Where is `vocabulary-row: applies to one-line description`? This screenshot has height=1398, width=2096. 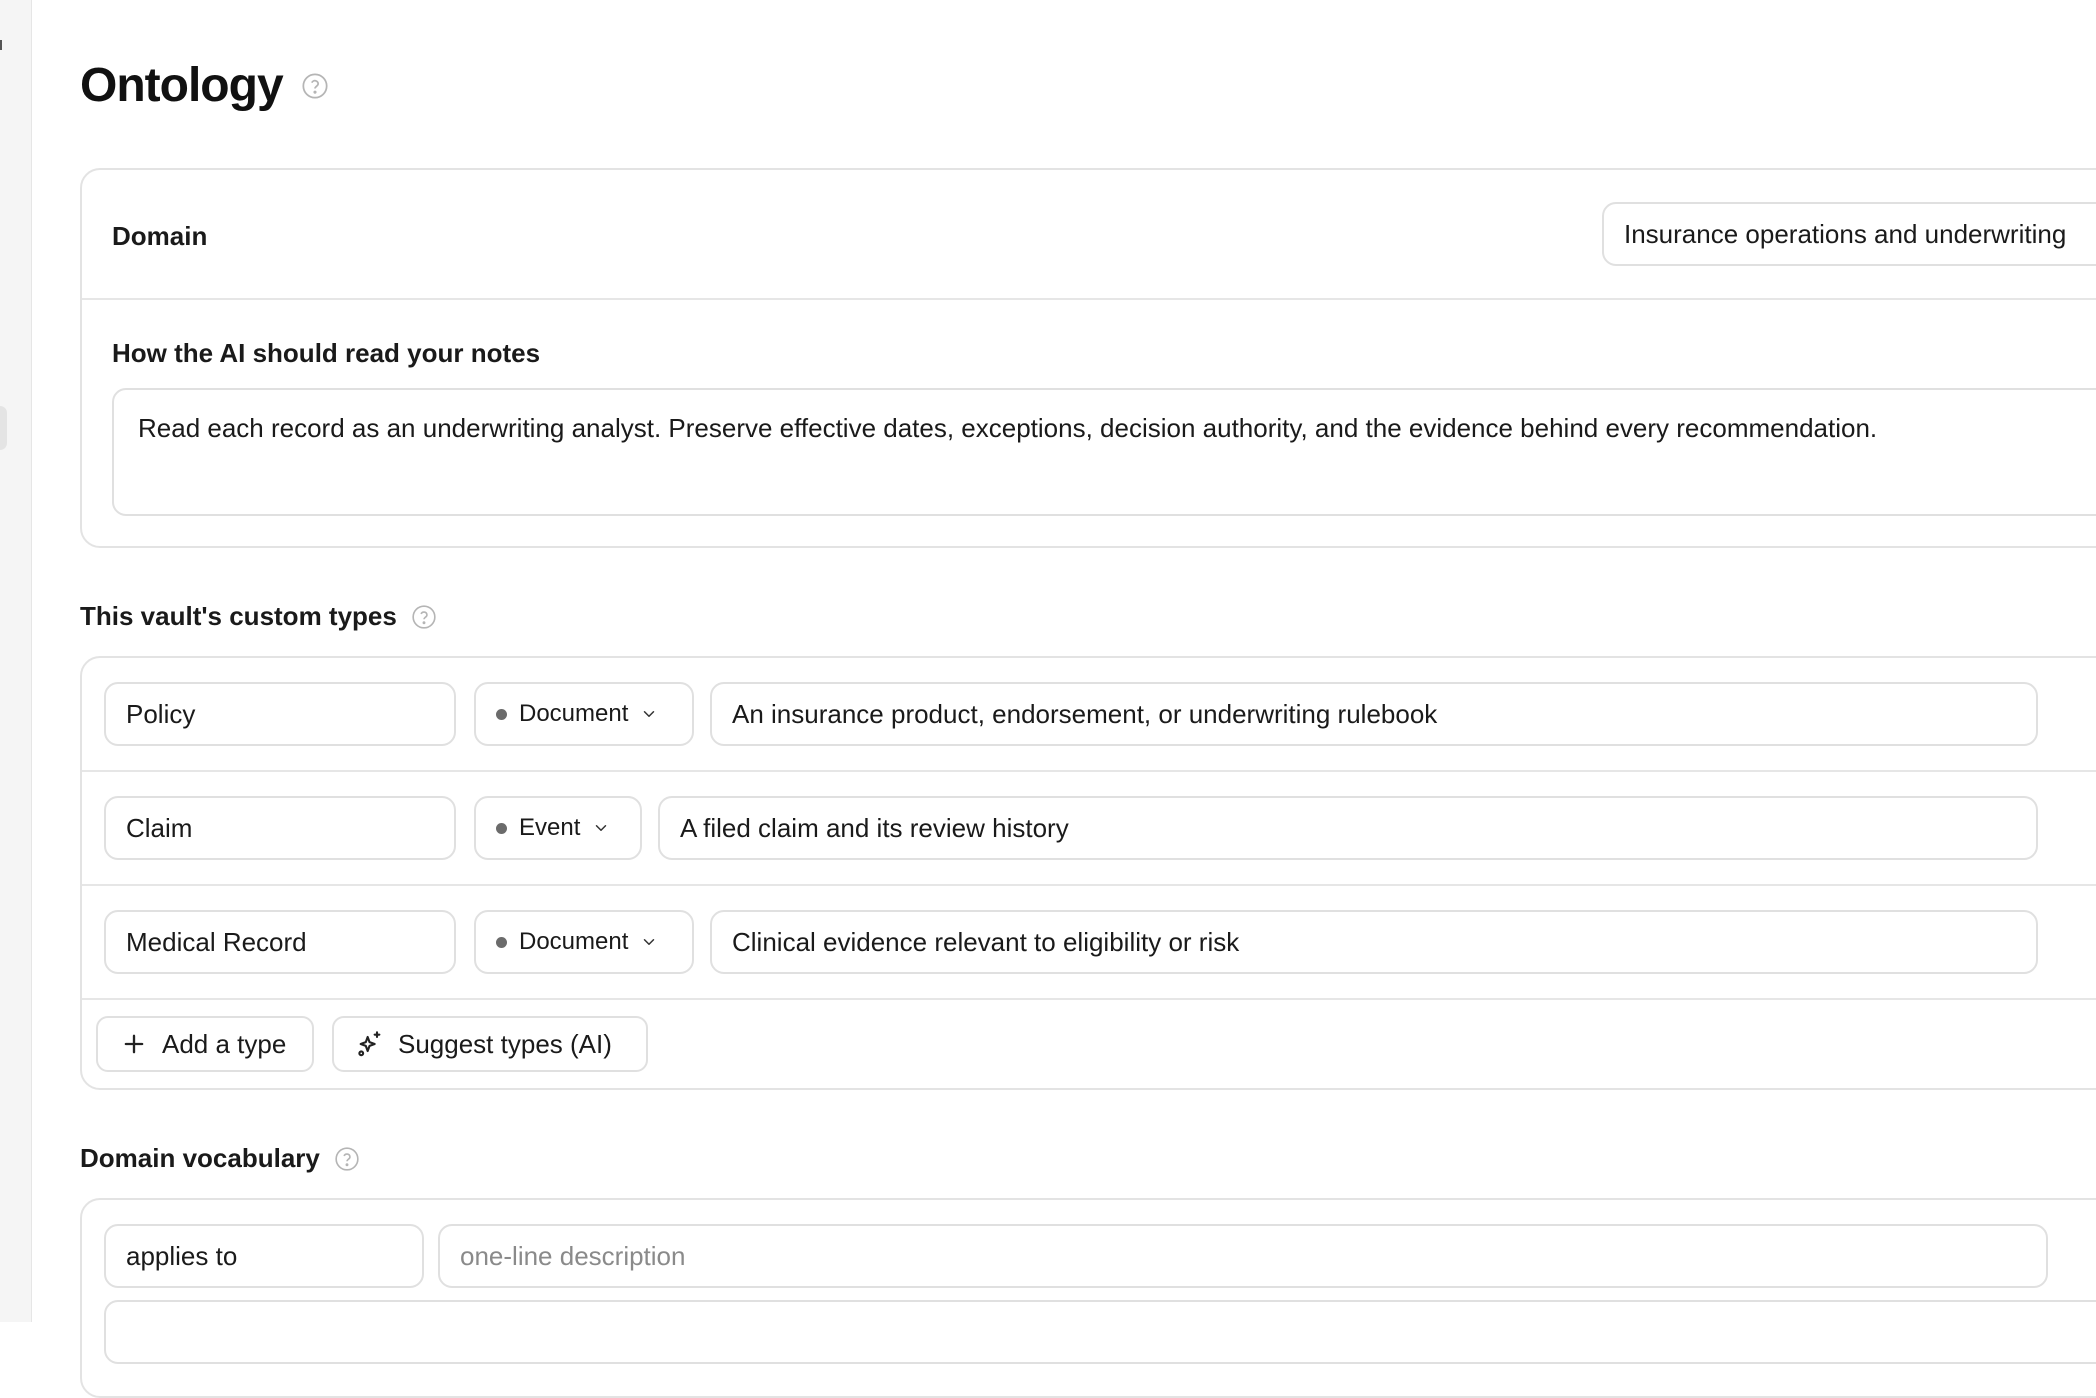 vocabulary-row: applies to one-line description is located at coordinates (1089, 1250).